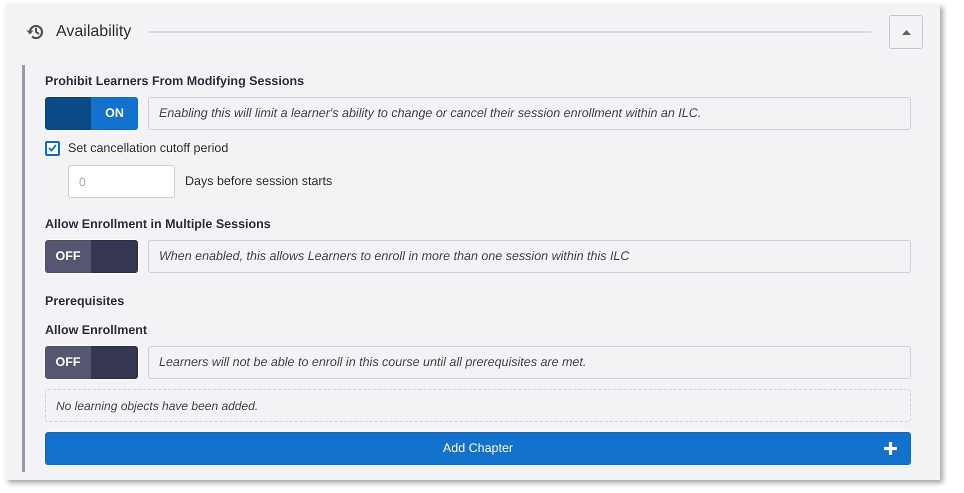 The height and width of the screenshot is (493, 964). I want to click on check-icon, so click(52, 148).